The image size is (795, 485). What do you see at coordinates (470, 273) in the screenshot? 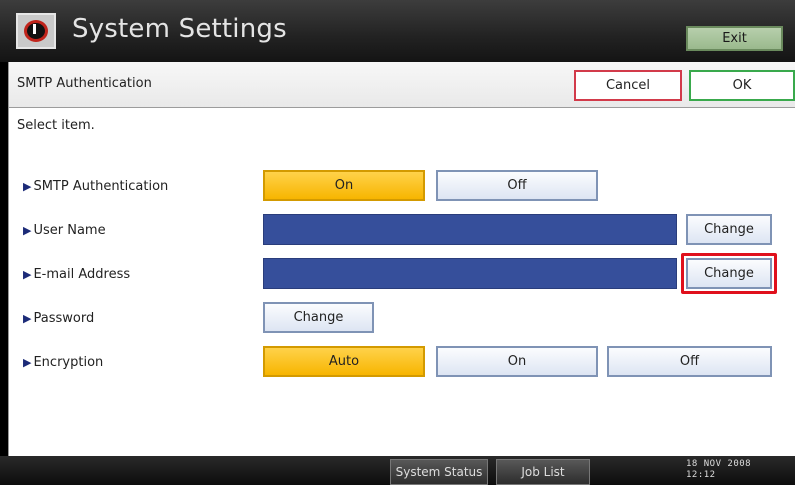
I see `email-address-field` at bounding box center [470, 273].